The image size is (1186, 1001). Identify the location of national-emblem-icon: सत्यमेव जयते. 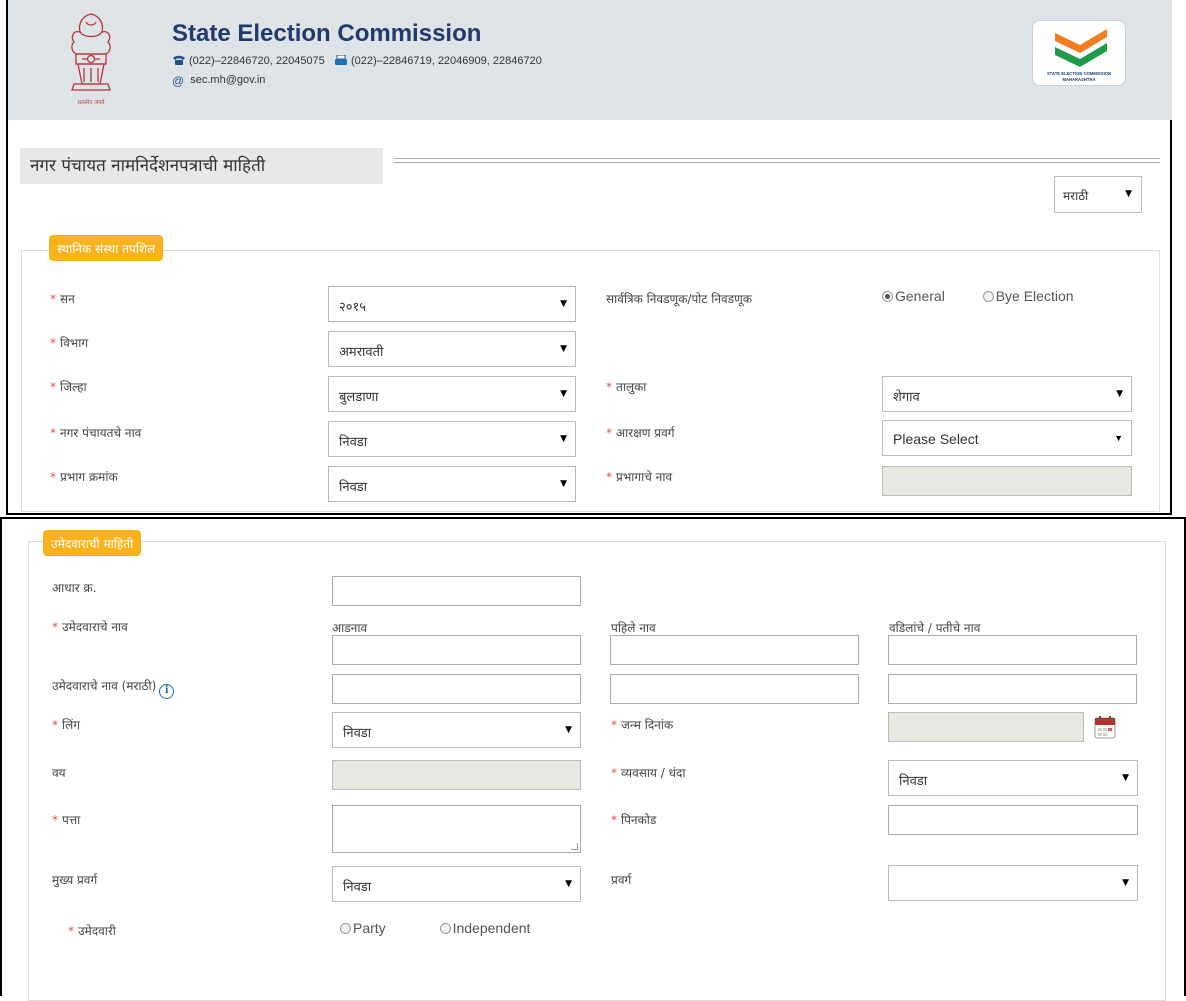
(91, 59).